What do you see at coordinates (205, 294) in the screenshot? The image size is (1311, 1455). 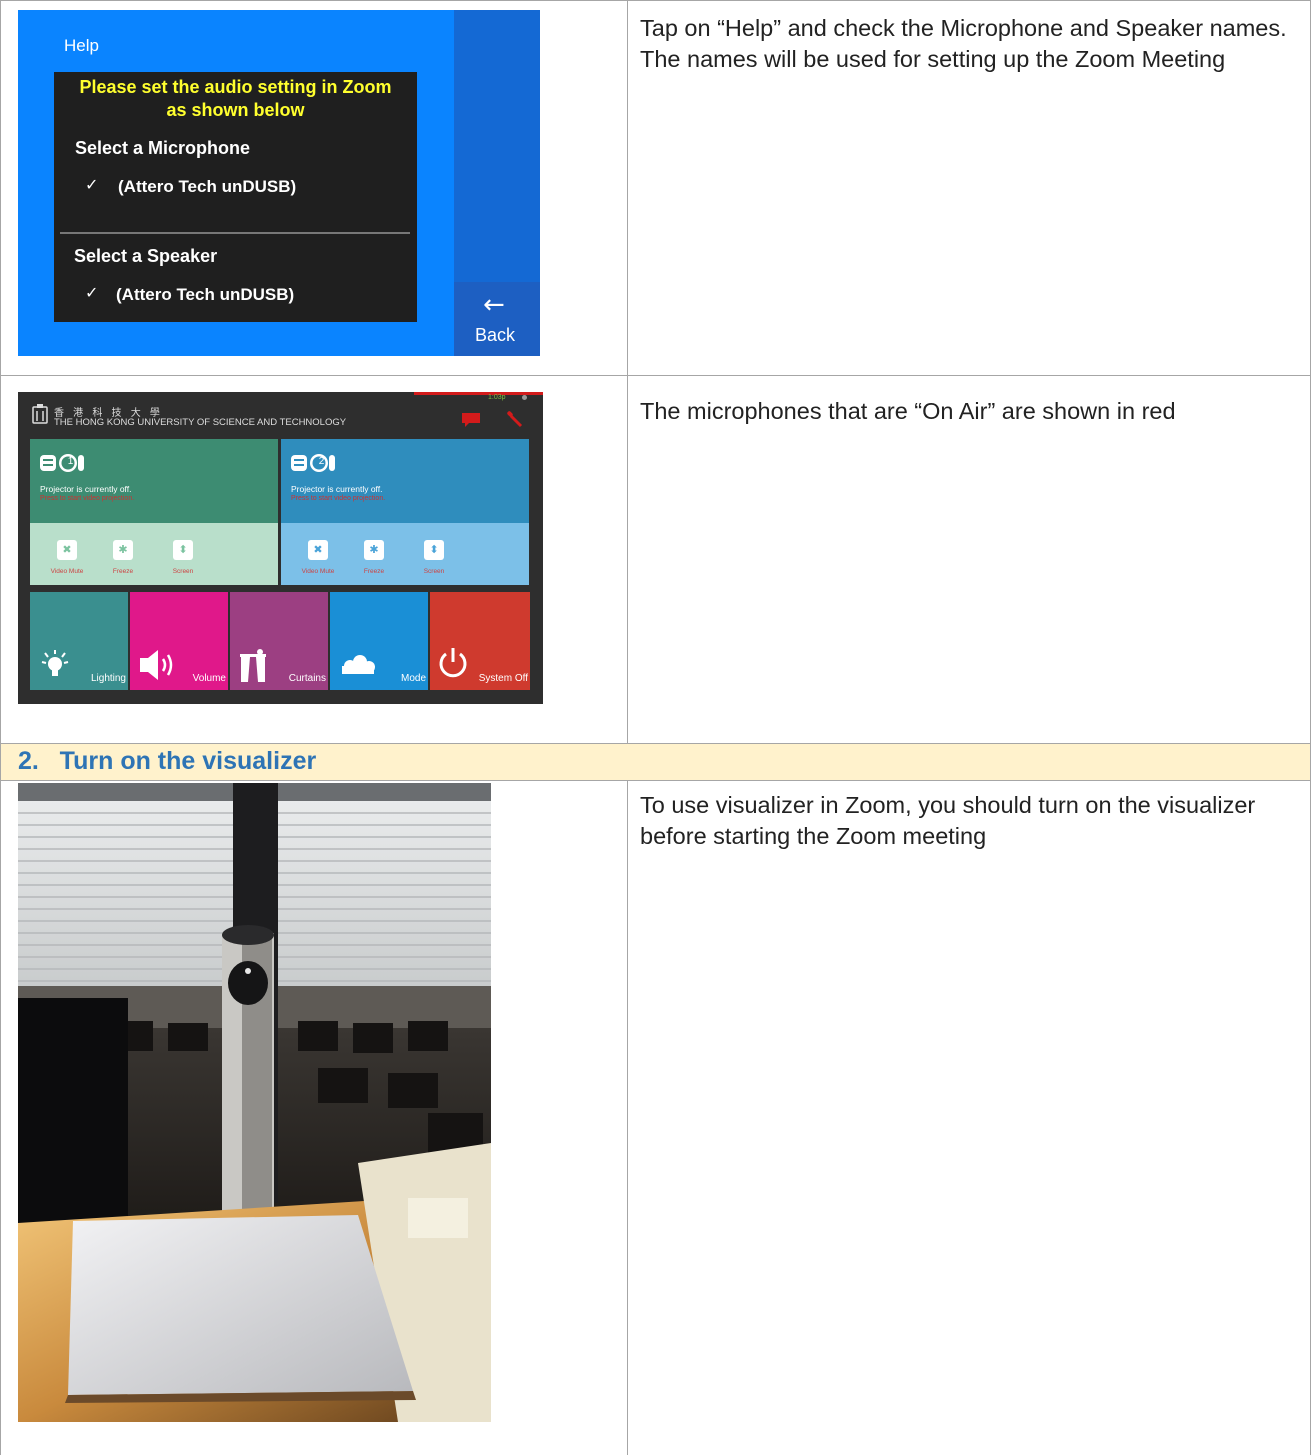 I see `speaker-device: (Attero Tech unDUSB)` at bounding box center [205, 294].